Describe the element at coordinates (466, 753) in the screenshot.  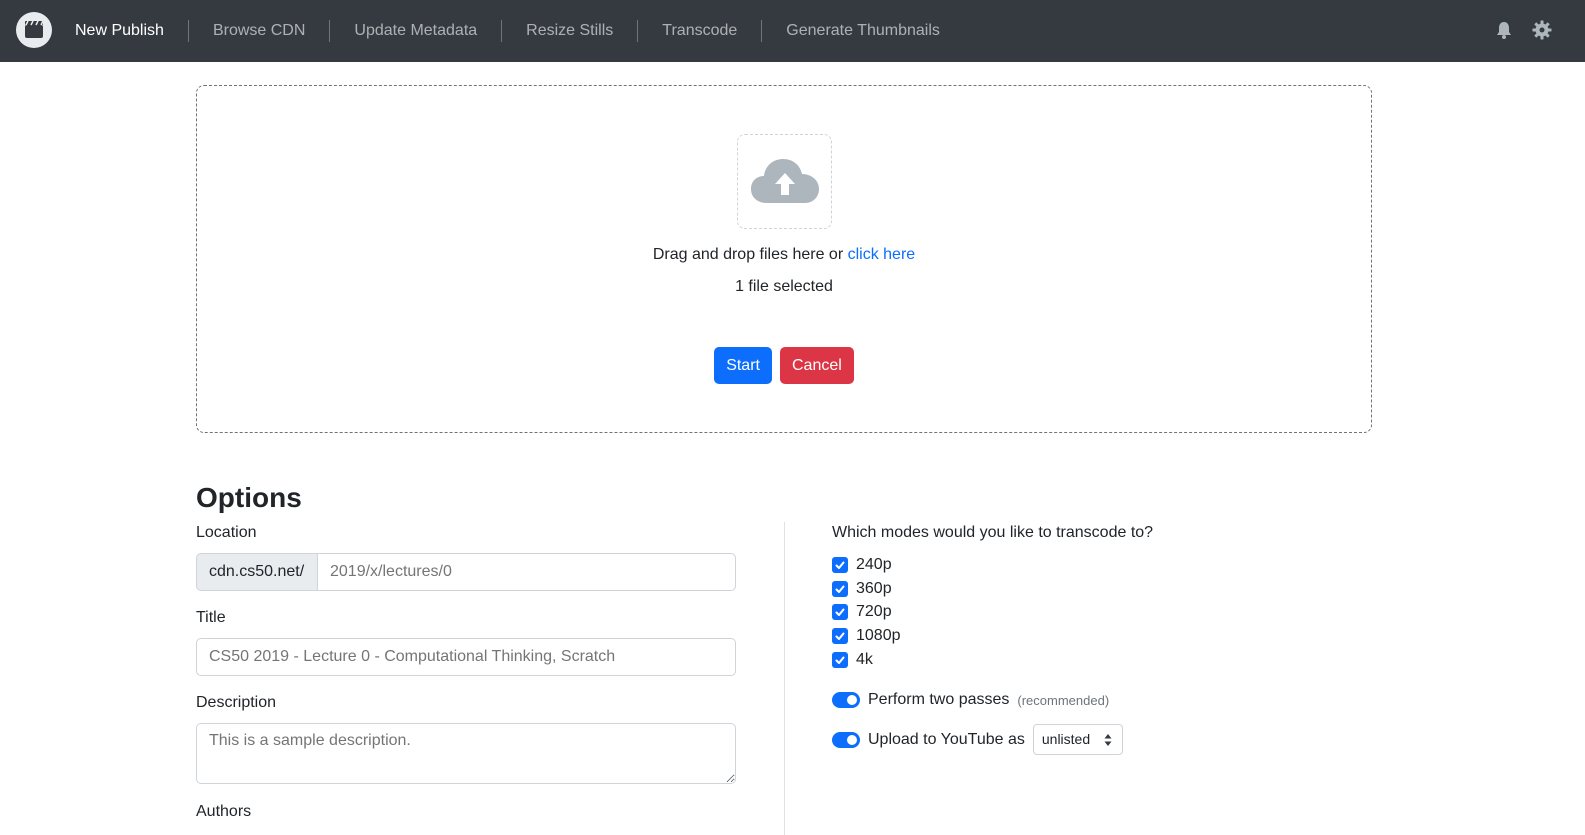
I see `description-textarea` at that location.